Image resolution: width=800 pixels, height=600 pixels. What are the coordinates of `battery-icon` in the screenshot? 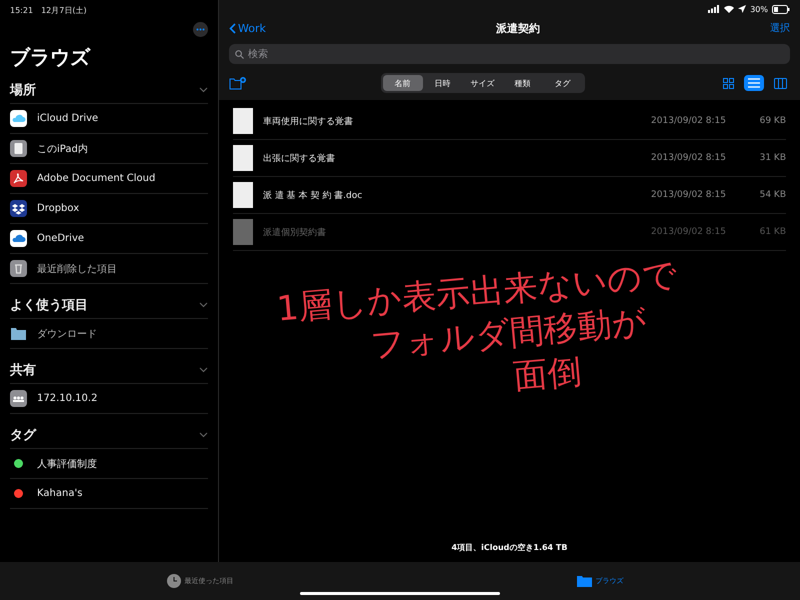 It's located at (781, 9).